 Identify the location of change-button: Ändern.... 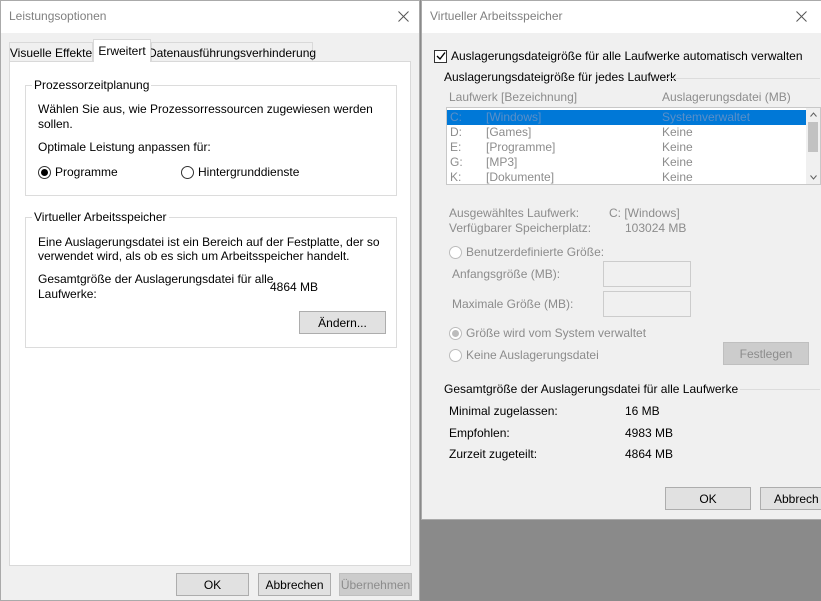
(342, 322).